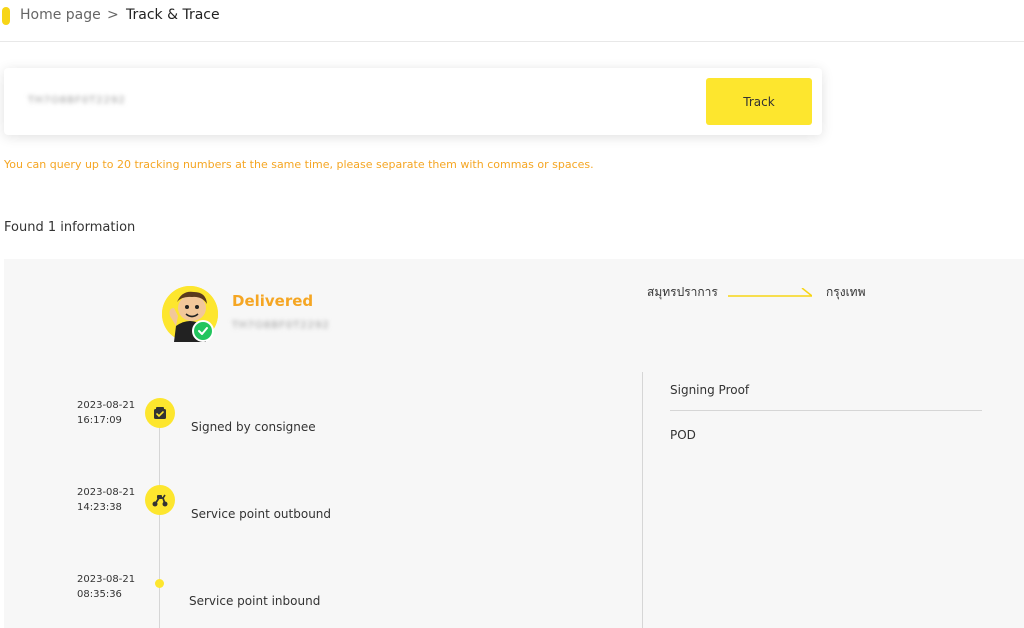  I want to click on timeline-line, so click(159, 520).